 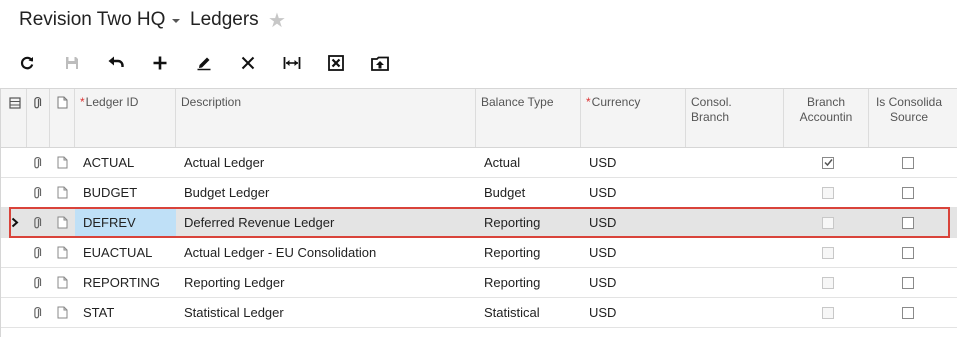 What do you see at coordinates (326, 162) in the screenshot?
I see `description-cell: Actual Ledger` at bounding box center [326, 162].